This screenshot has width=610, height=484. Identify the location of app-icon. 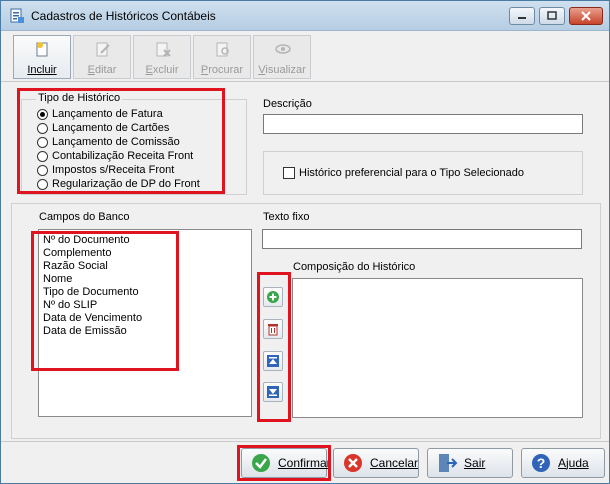
(17, 15).